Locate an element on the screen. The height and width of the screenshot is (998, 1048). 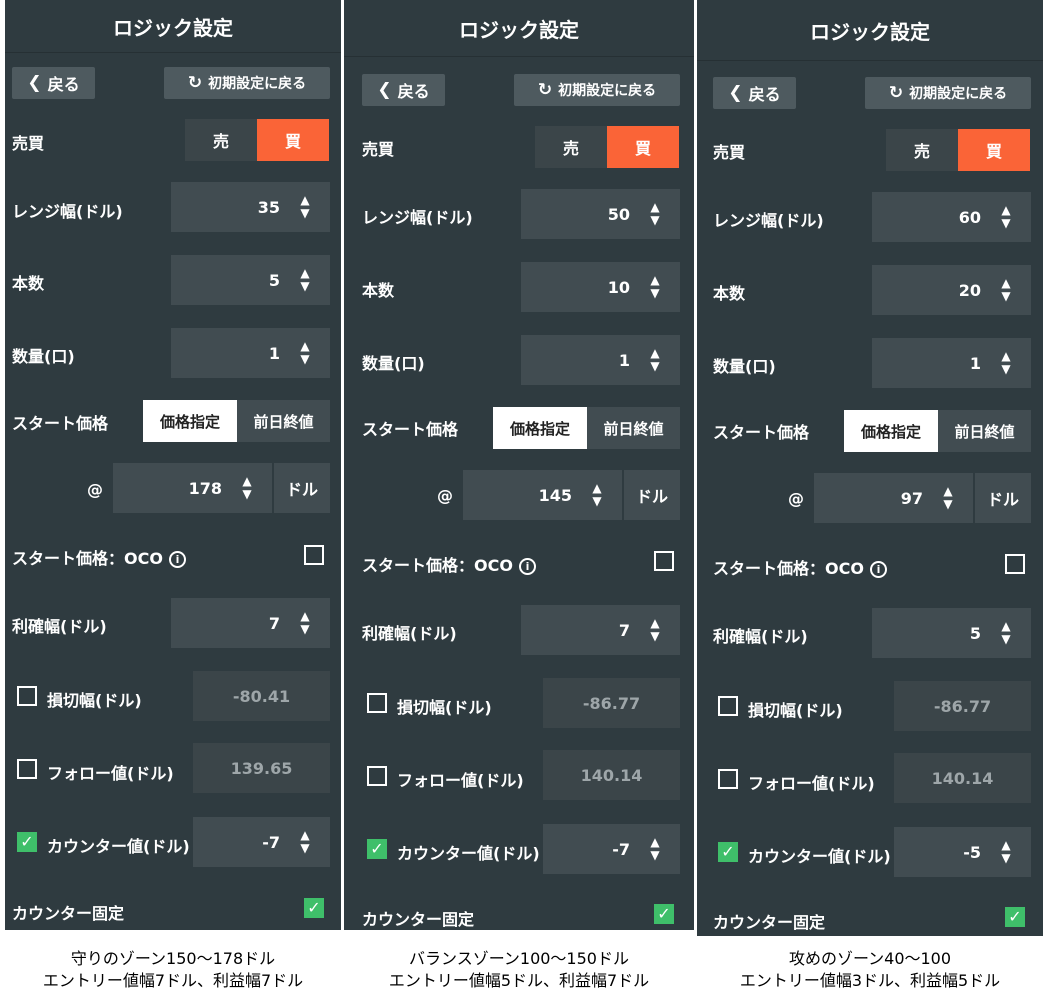
start-price-value: 178 is located at coordinates (205, 488).